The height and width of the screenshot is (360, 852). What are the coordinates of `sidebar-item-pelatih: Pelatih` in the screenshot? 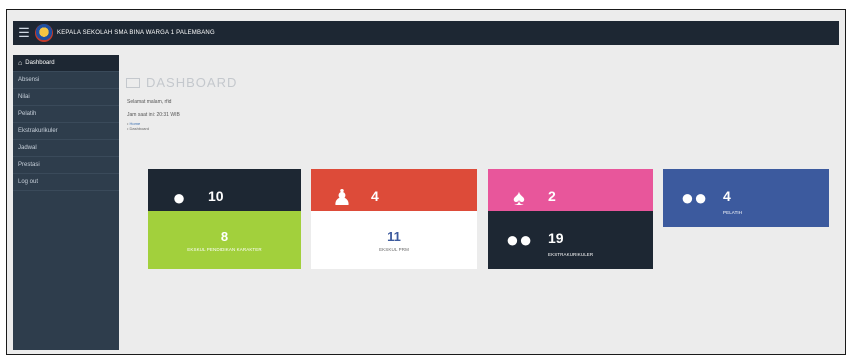 It's located at (66, 114).